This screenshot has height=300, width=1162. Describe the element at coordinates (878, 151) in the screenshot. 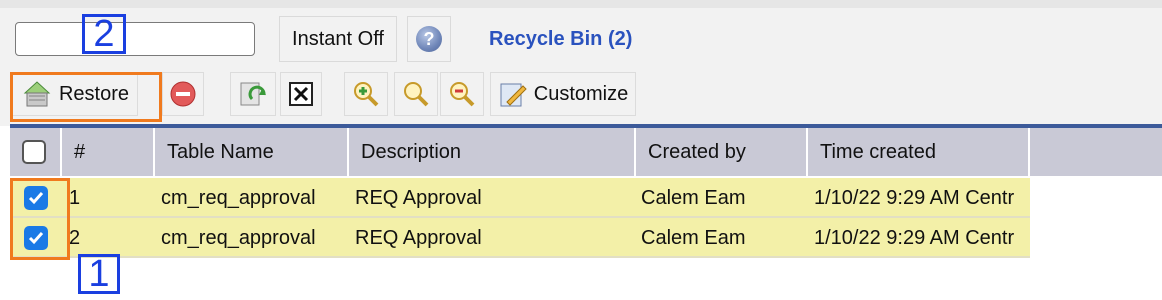

I see `column-header-time-created-label: Time created` at that location.